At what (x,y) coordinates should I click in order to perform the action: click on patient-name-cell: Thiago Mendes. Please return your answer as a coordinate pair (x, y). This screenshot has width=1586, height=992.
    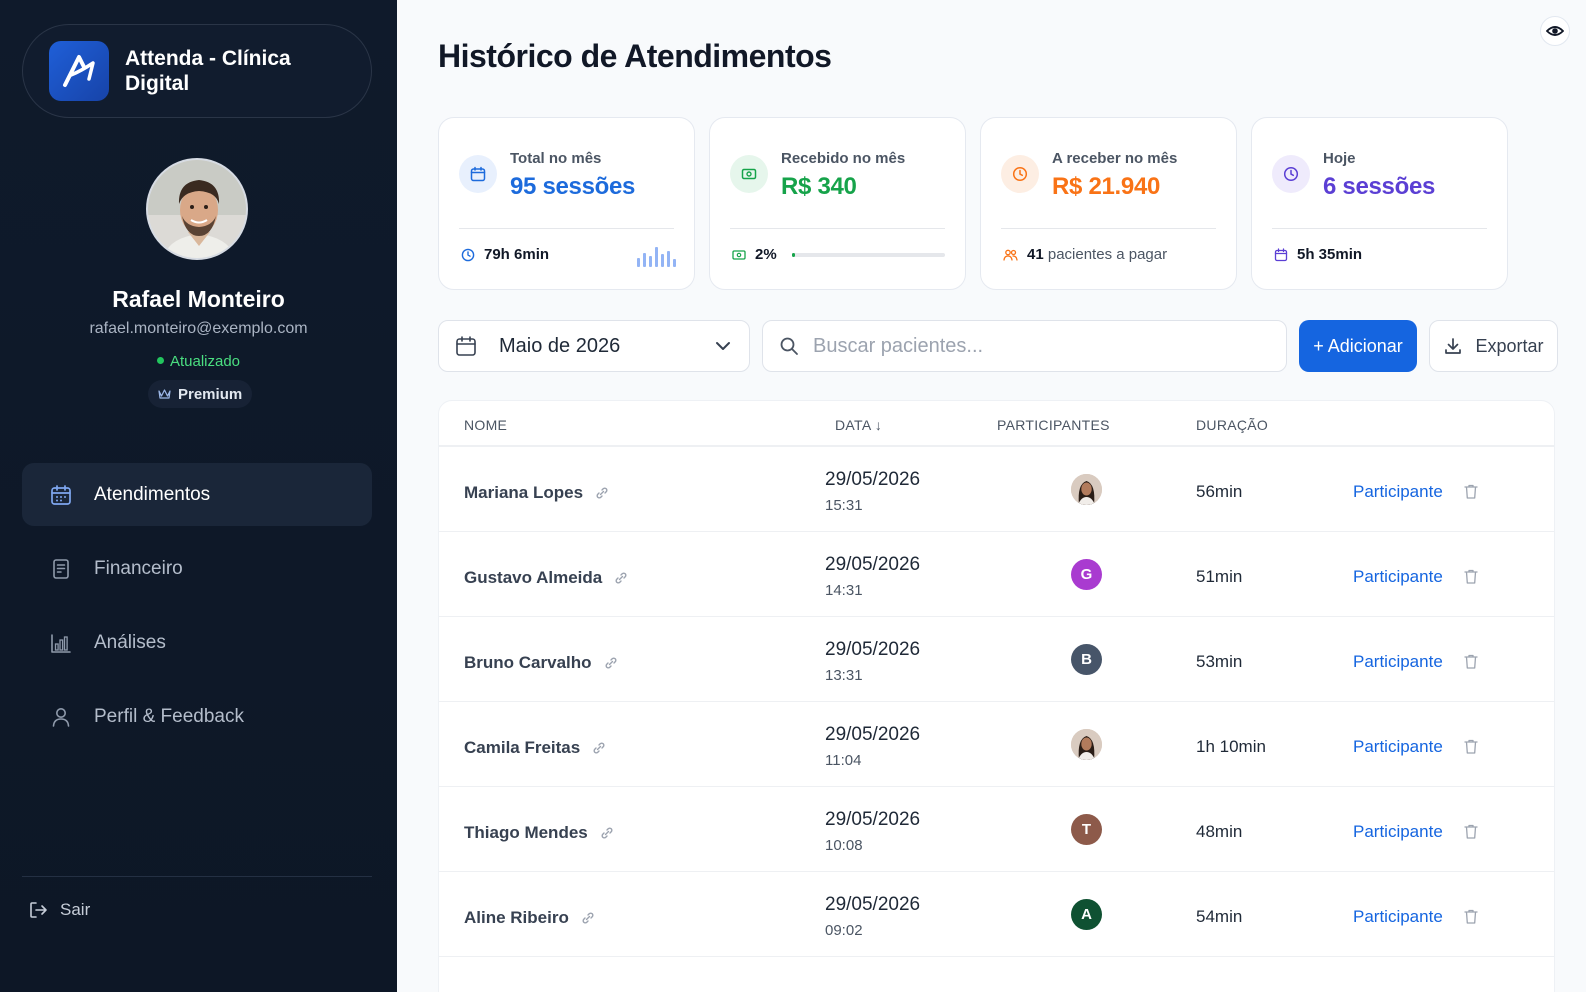
    Looking at the image, I should click on (539, 833).